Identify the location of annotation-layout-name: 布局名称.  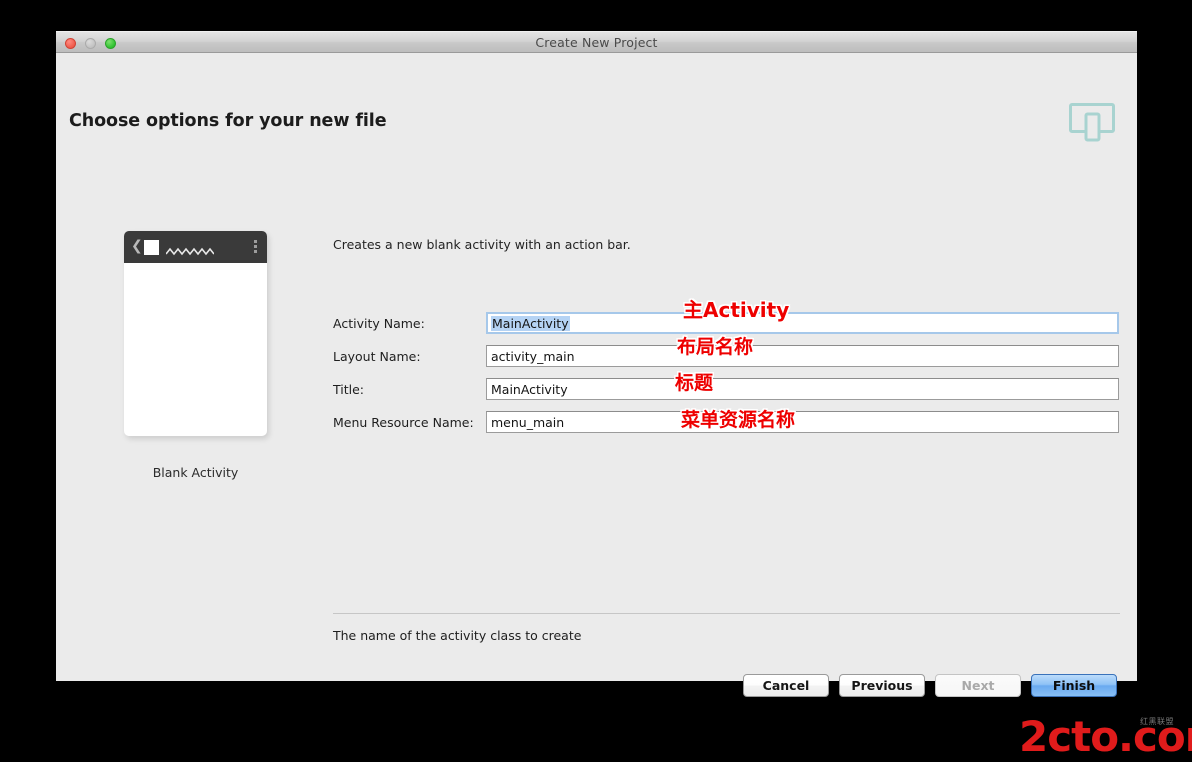
(715, 347).